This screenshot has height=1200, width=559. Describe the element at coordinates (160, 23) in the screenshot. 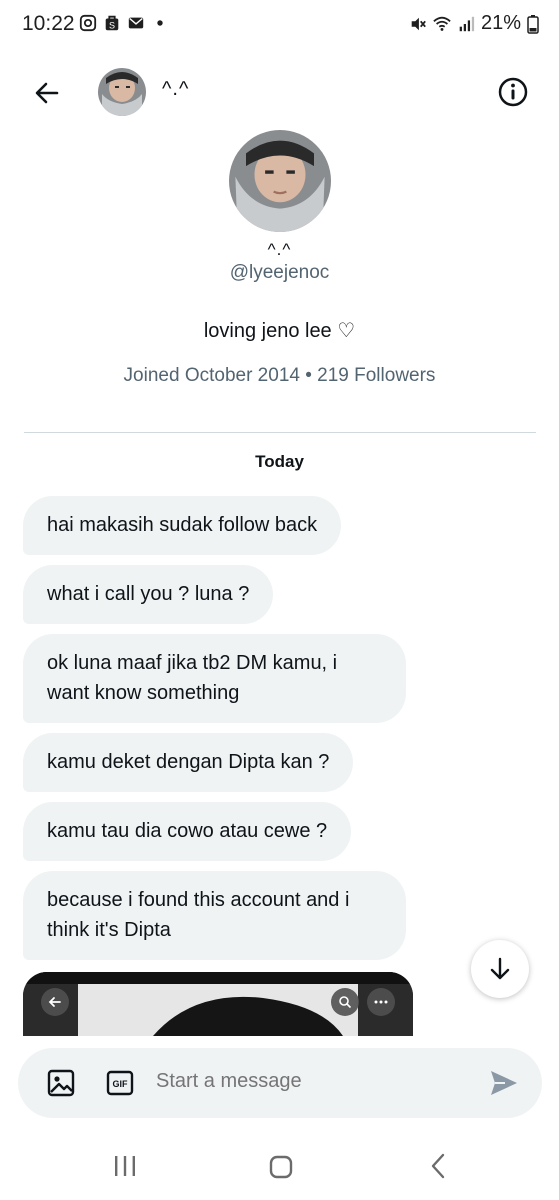

I see `dot-icon` at that location.